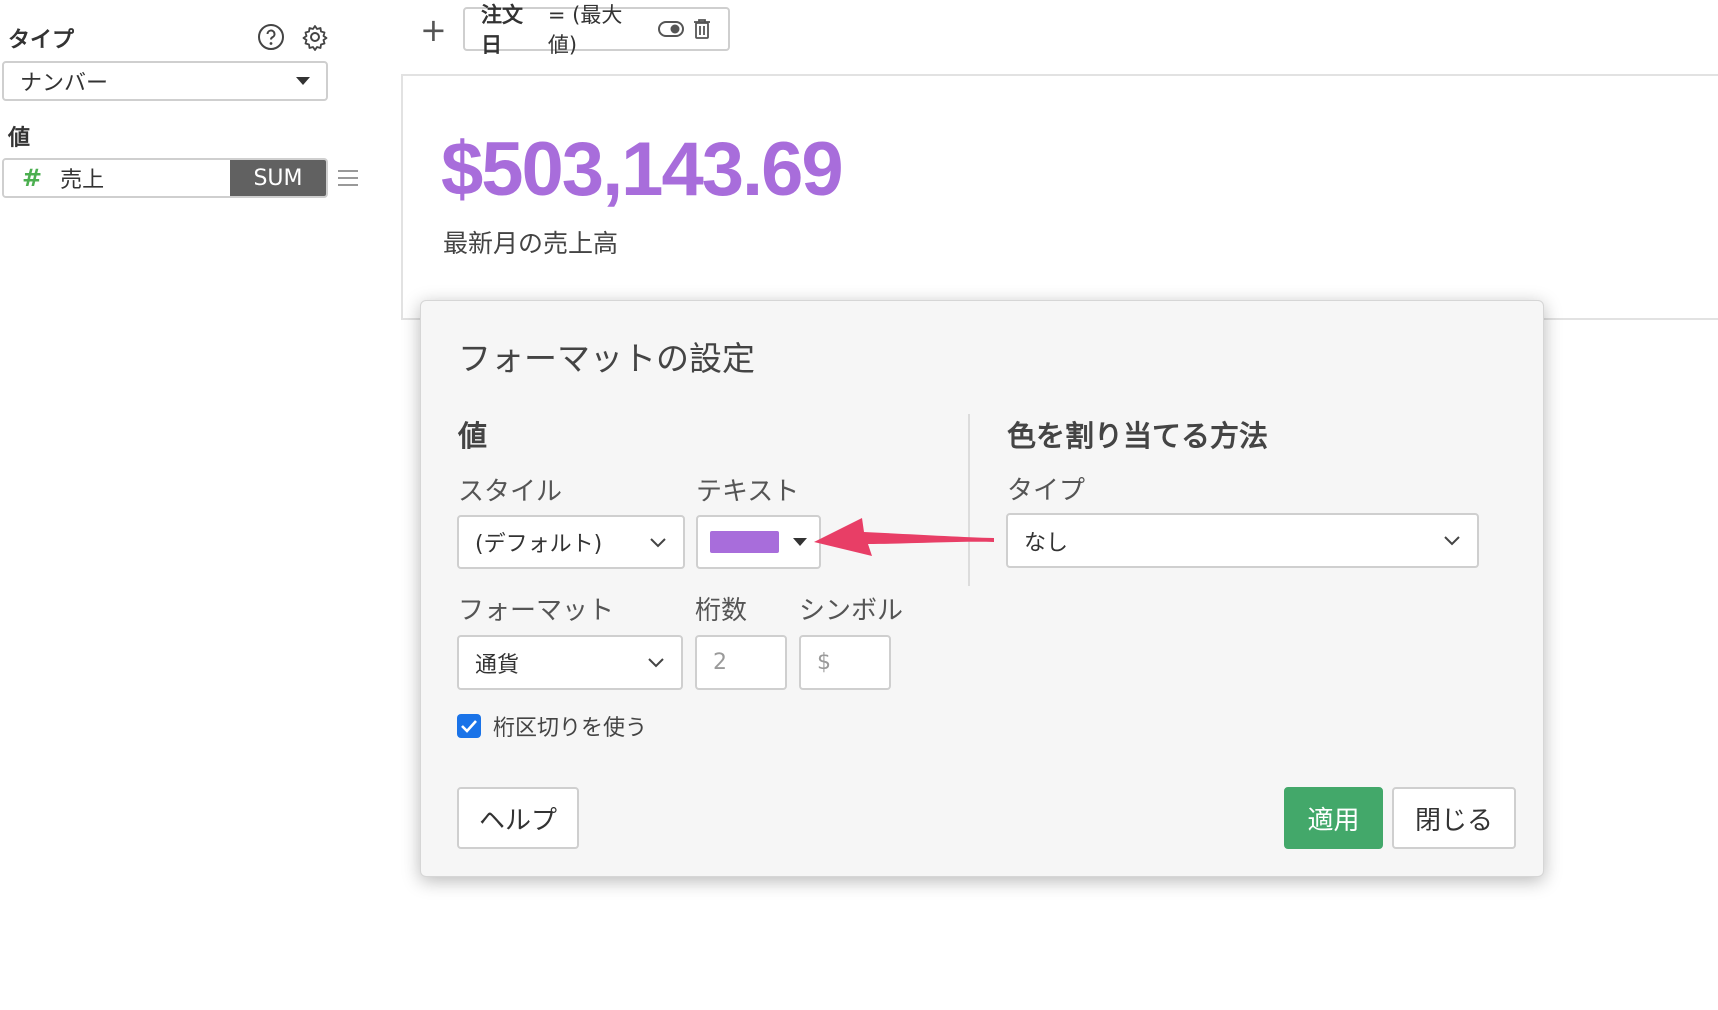 This screenshot has height=1010, width=1718. Describe the element at coordinates (278, 178) in the screenshot. I see `aggregation-button: SUM` at that location.